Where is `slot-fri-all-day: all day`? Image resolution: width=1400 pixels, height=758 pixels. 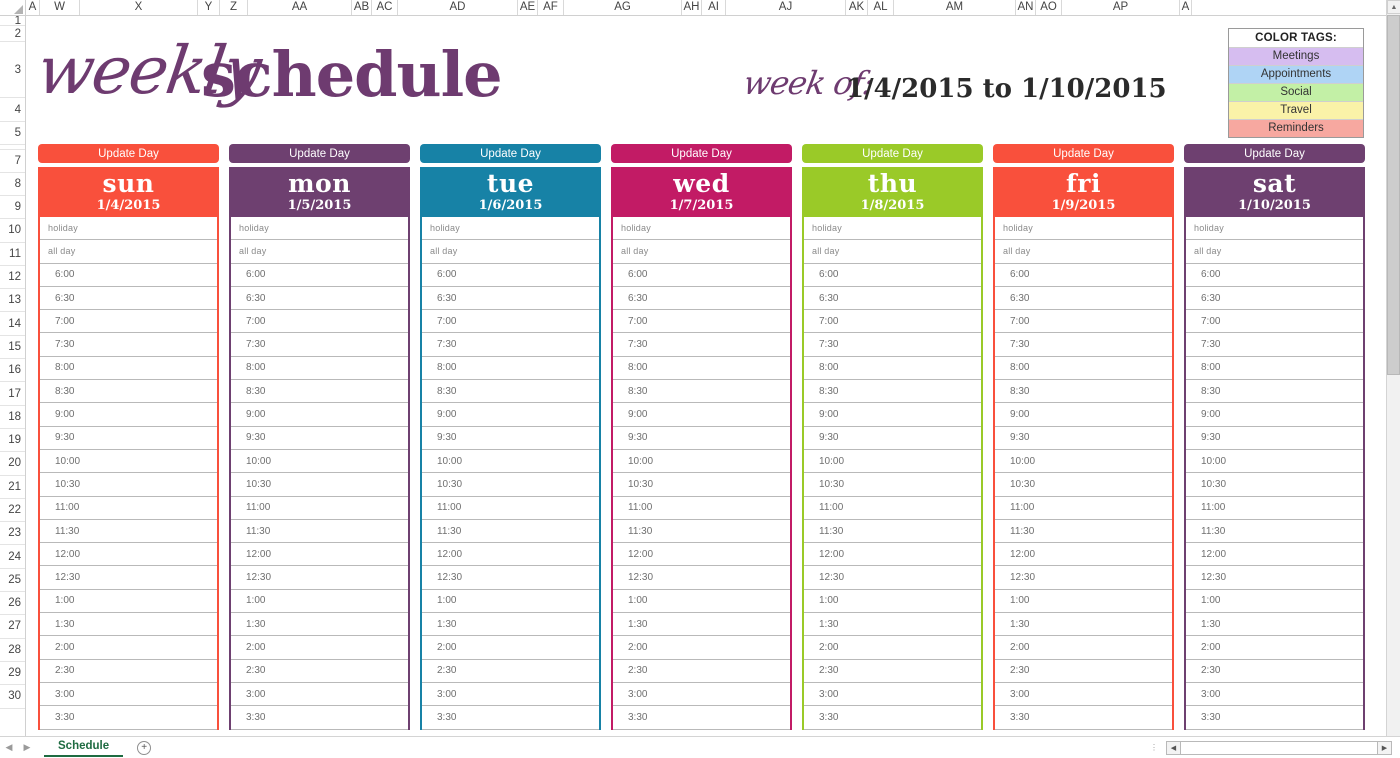
slot-fri-all-day: all day is located at coordinates (1083, 252).